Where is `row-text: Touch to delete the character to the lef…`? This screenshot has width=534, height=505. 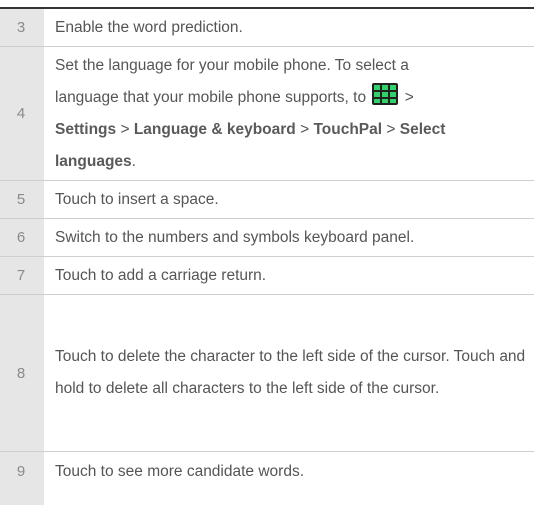 row-text: Touch to delete the character to the lef… is located at coordinates (290, 372).